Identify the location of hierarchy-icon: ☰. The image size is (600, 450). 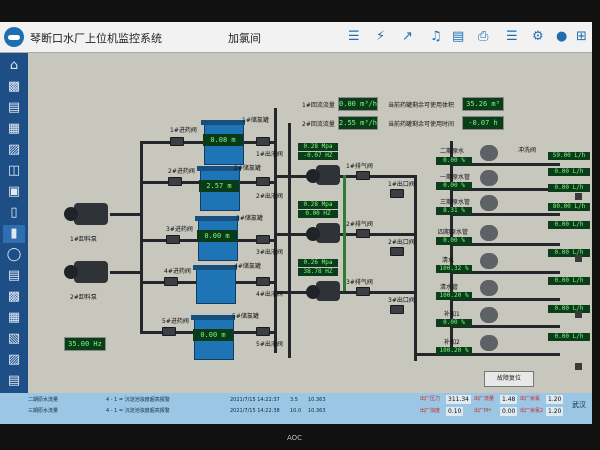
(354, 37).